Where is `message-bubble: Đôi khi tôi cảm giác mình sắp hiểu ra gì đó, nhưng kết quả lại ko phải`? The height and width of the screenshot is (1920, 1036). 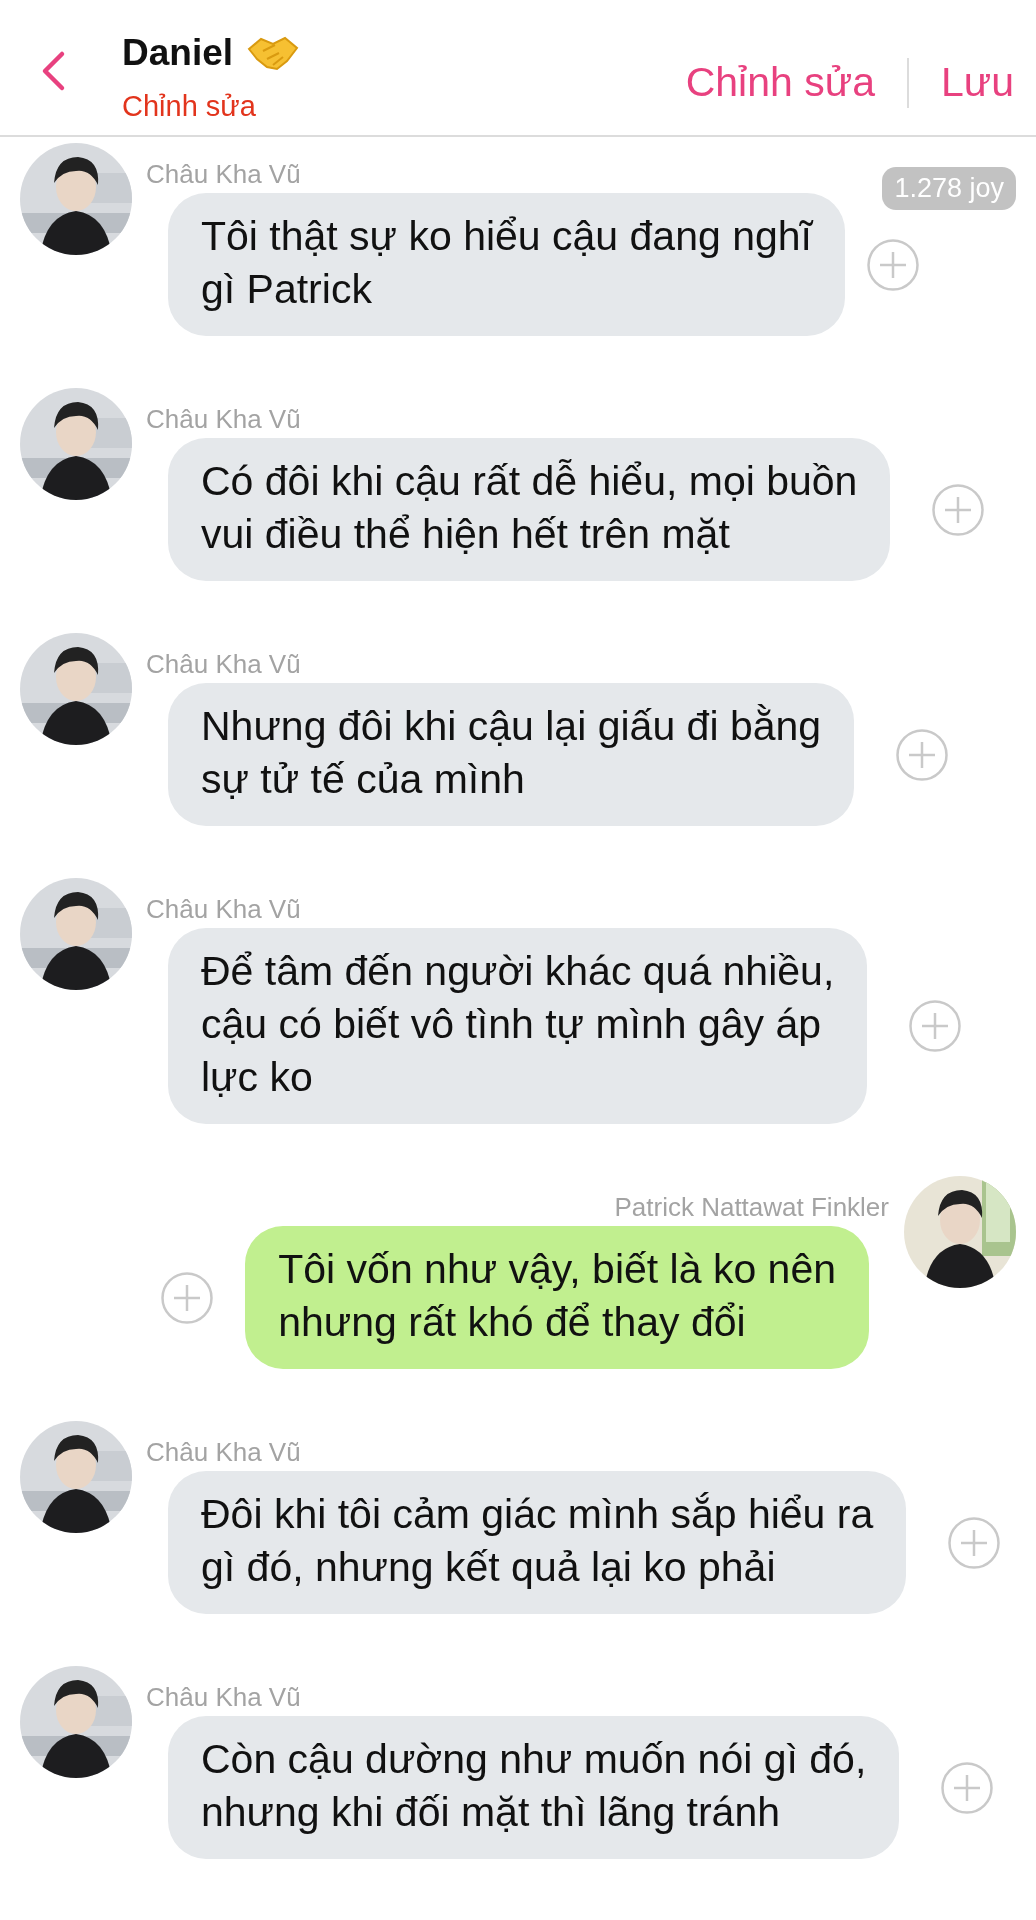
message-bubble: Đôi khi tôi cảm giác mình sắp hiểu ra gì đó, nhưng kết quả lại ko phải is located at coordinates (537, 1542).